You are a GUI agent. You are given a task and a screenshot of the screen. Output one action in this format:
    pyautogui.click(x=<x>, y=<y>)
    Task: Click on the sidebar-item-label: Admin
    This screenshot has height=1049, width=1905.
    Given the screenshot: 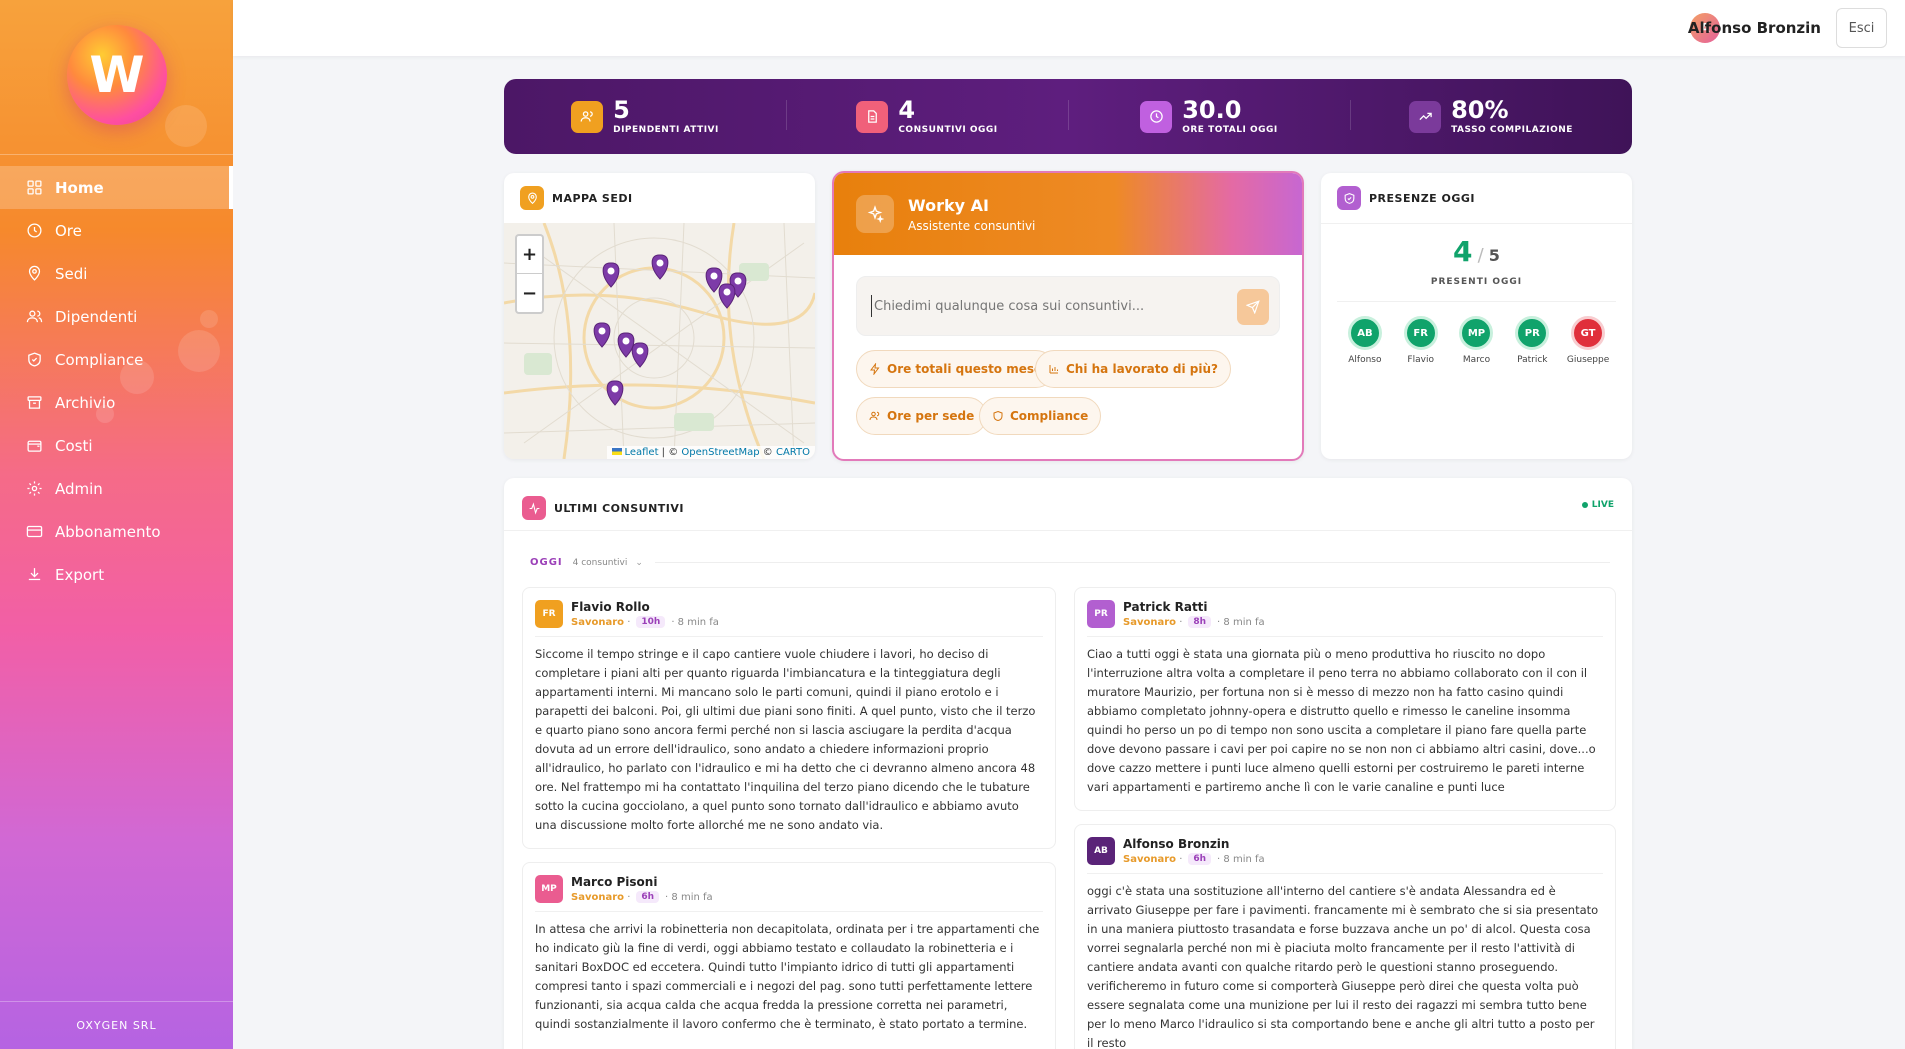 What is the action you would take?
    pyautogui.click(x=79, y=488)
    